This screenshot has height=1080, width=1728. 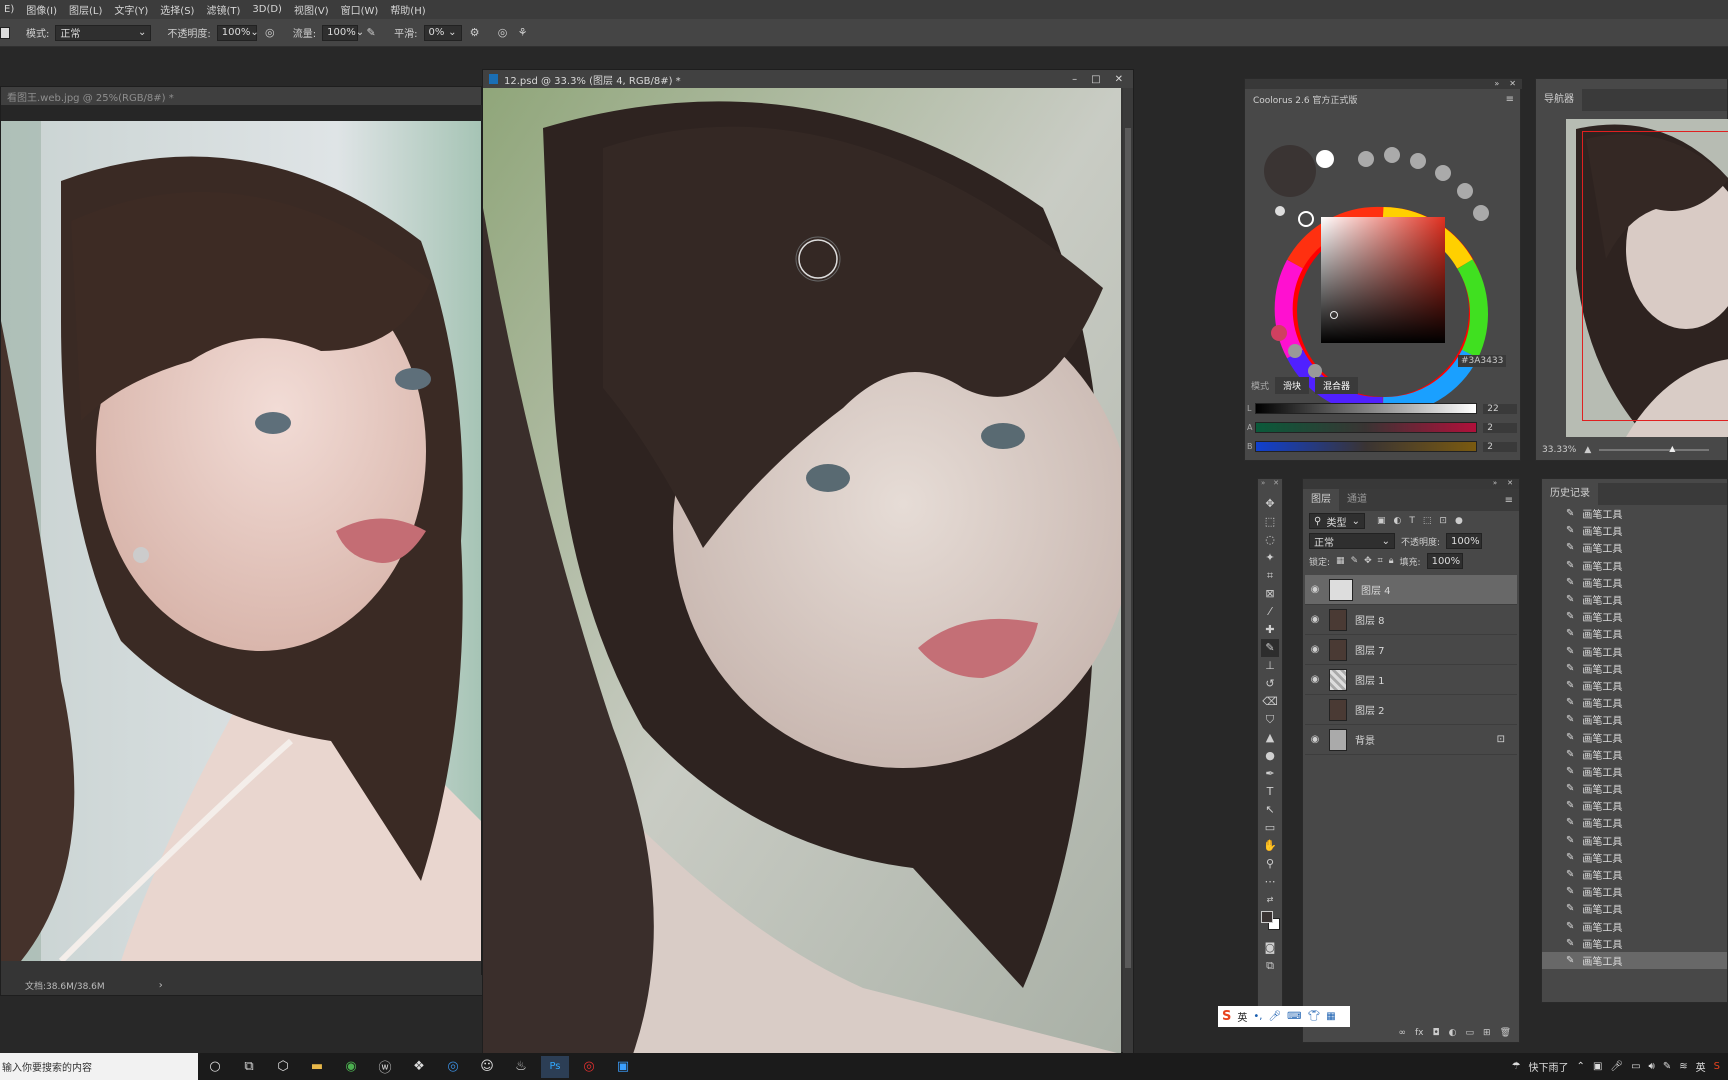 I want to click on gear-icon: ⚙, so click(x=475, y=33).